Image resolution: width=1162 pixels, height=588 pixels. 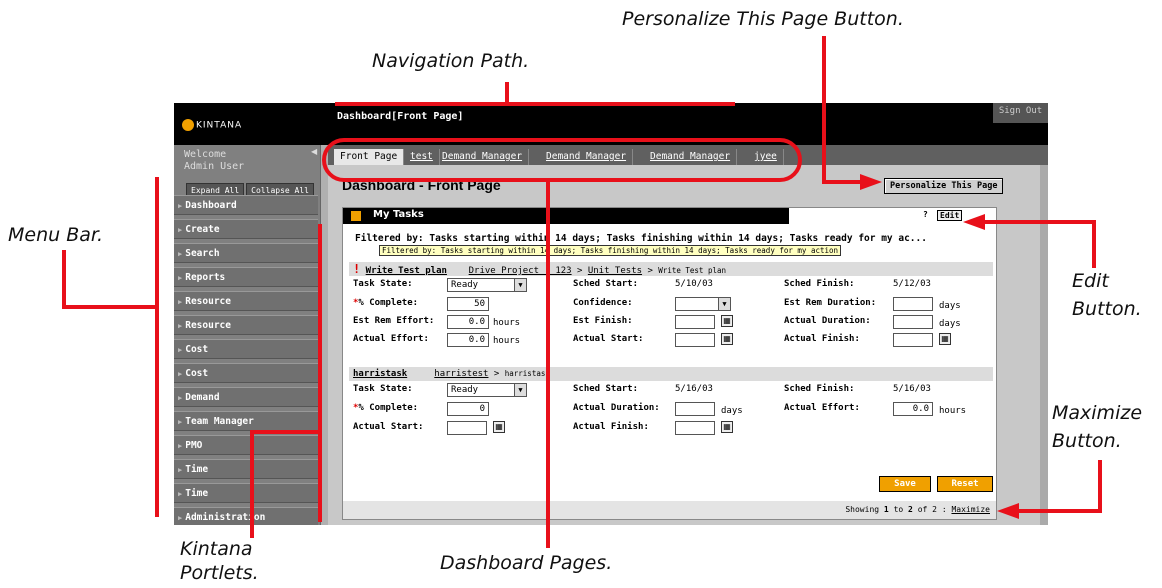 I want to click on callout-menu-bar: Menu Bar., so click(x=55, y=235).